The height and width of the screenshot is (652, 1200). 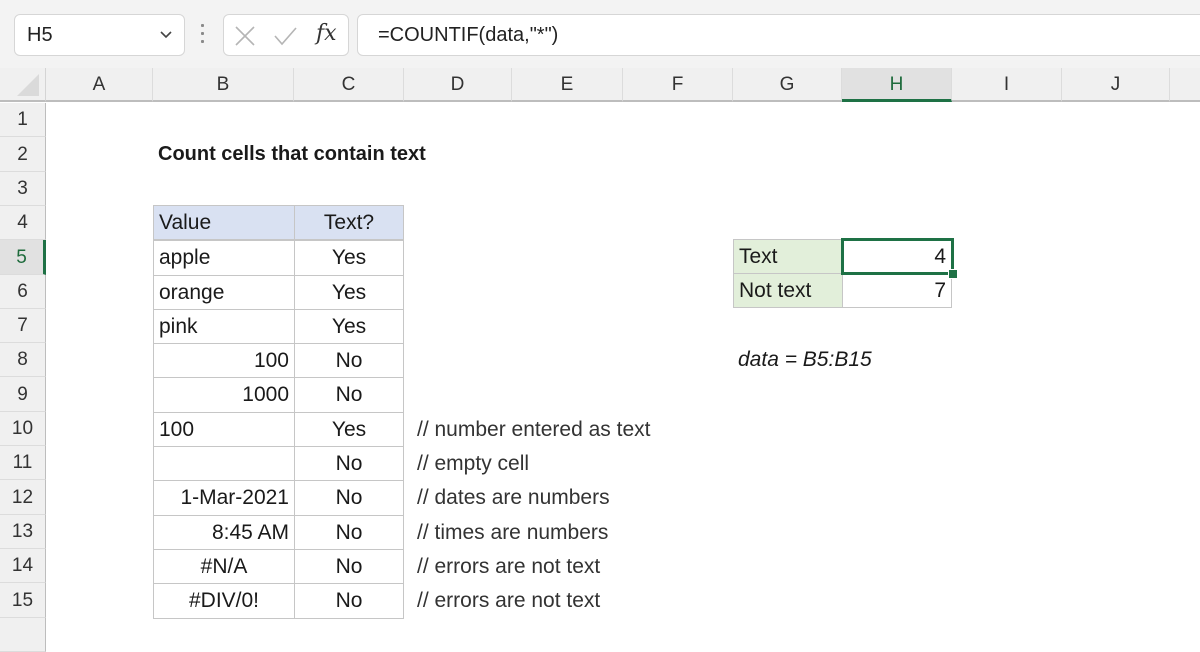 What do you see at coordinates (23, 257) in the screenshot?
I see `row-header-5: 5` at bounding box center [23, 257].